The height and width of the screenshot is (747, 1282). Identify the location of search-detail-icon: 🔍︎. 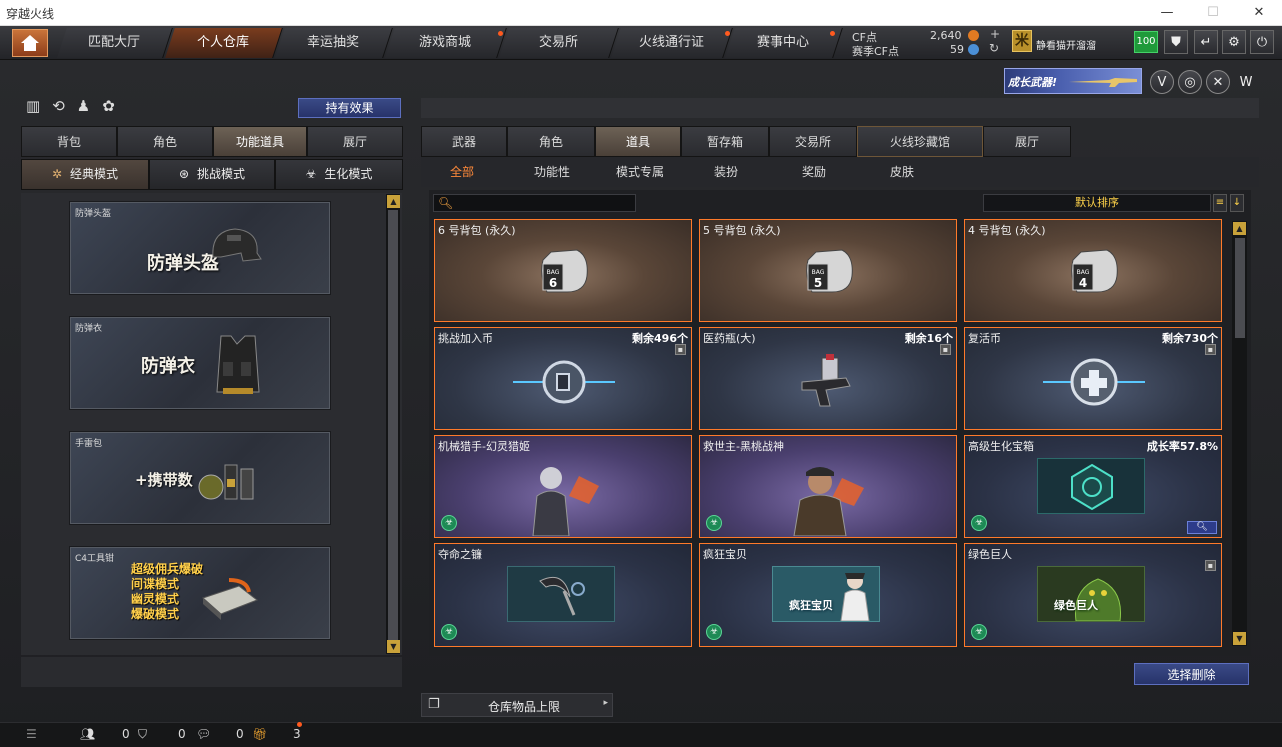
(1202, 527).